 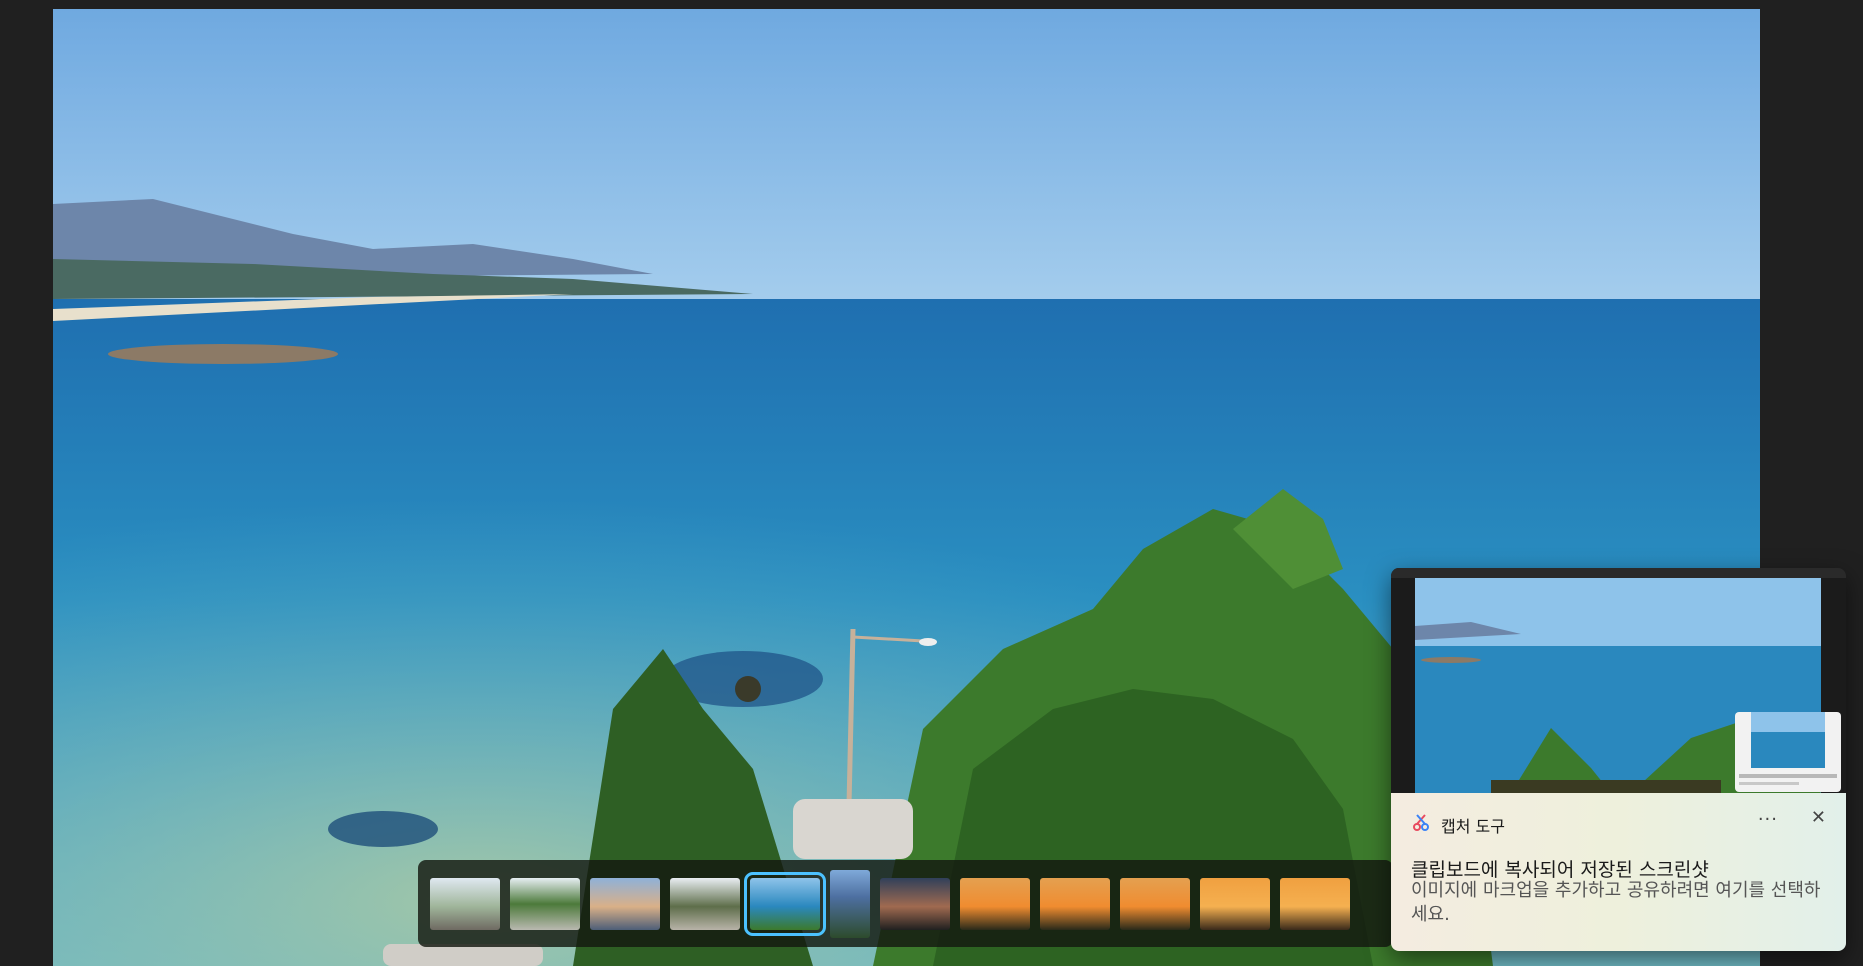 What do you see at coordinates (1618, 680) in the screenshot?
I see `screenshot-preview` at bounding box center [1618, 680].